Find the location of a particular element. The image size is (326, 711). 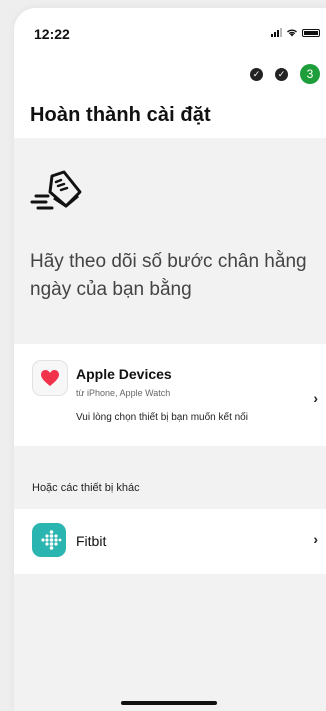

shoe-speed-icon is located at coordinates (56, 190).